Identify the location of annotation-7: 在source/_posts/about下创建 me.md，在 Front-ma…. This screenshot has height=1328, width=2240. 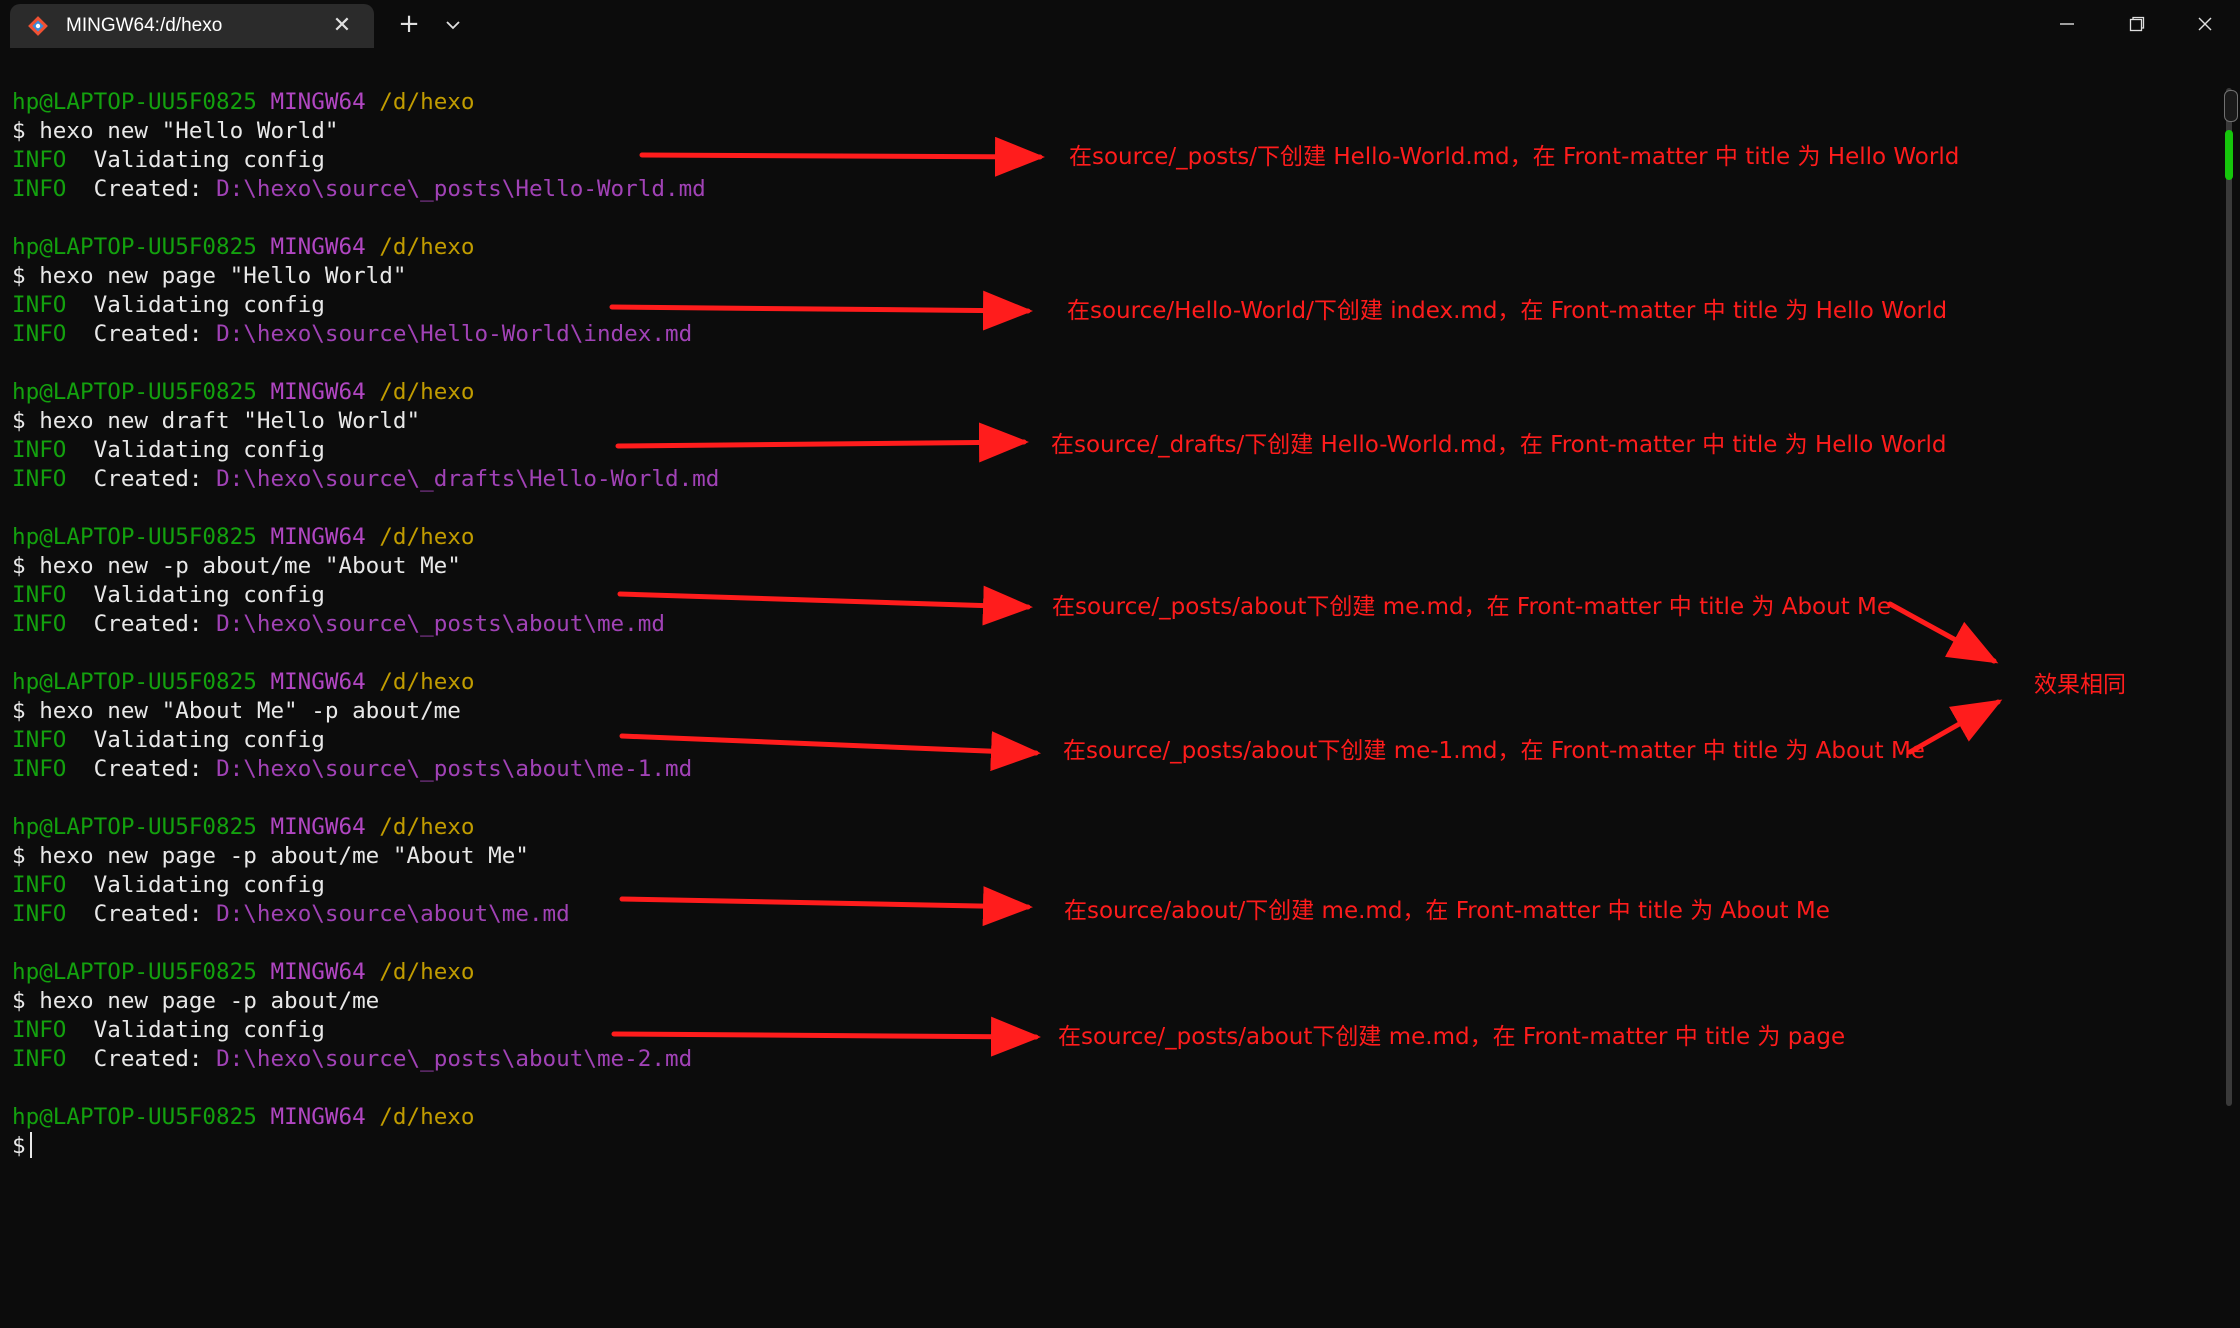
(1452, 1037).